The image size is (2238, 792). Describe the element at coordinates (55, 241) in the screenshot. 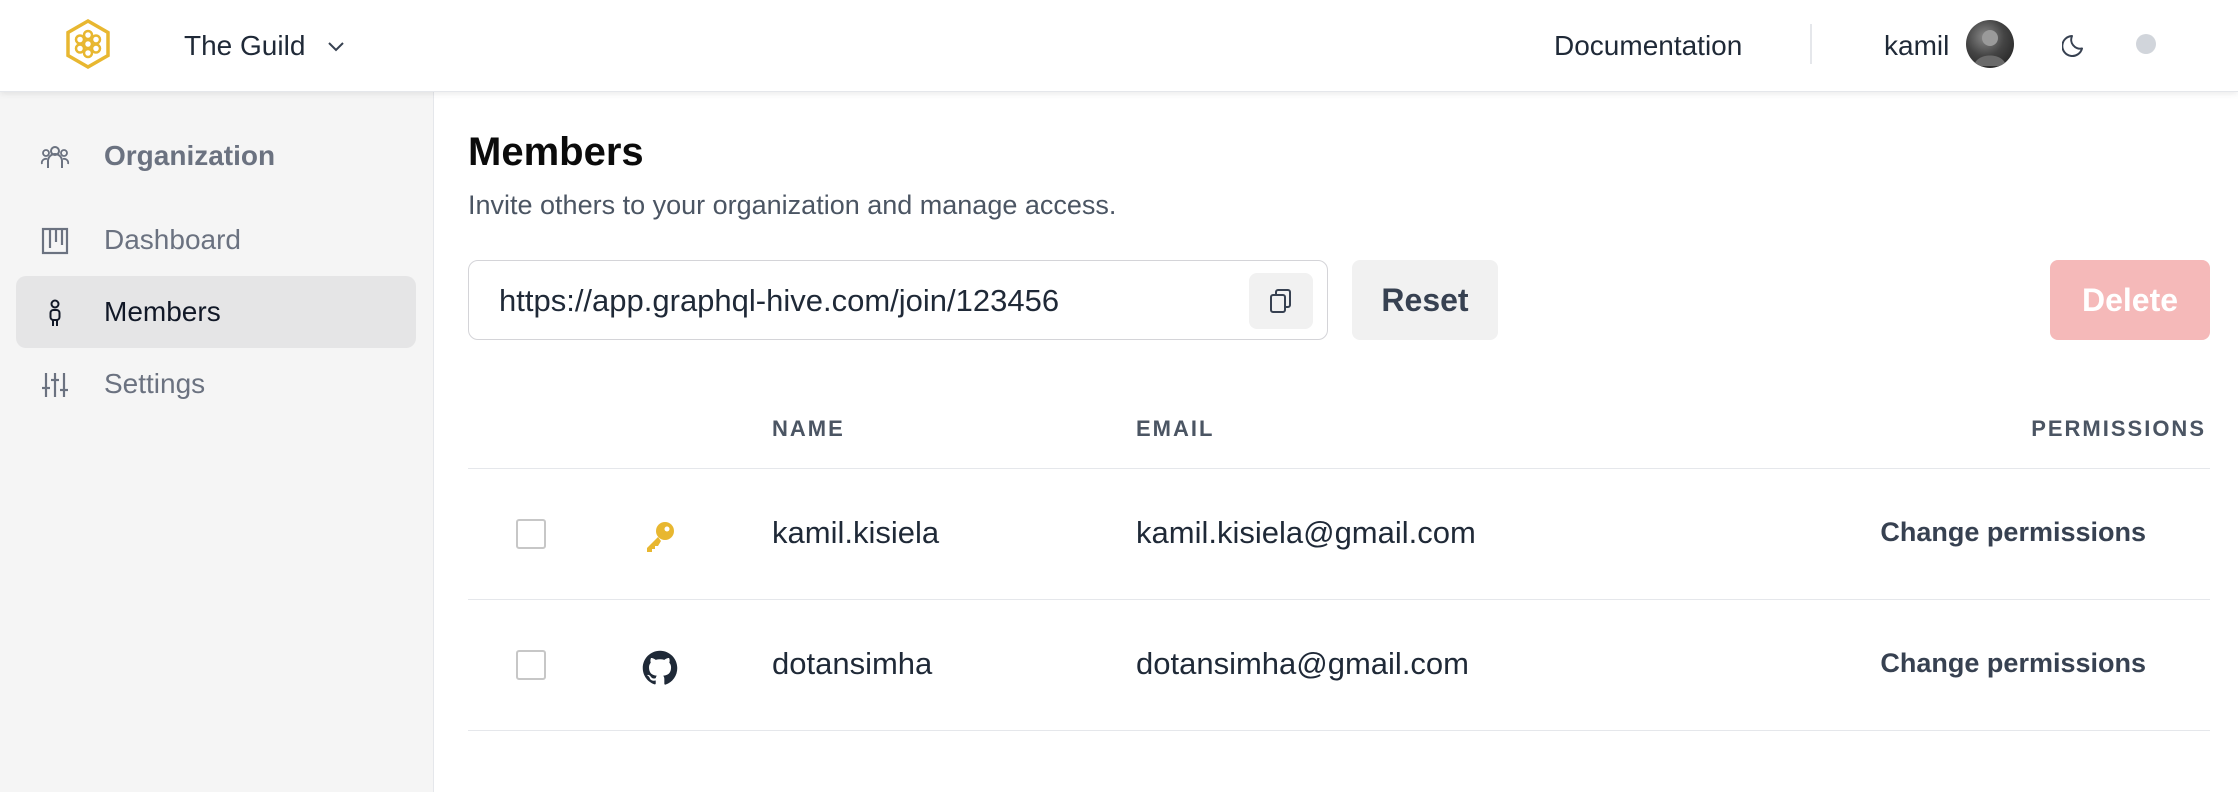

I see `board-icon` at that location.